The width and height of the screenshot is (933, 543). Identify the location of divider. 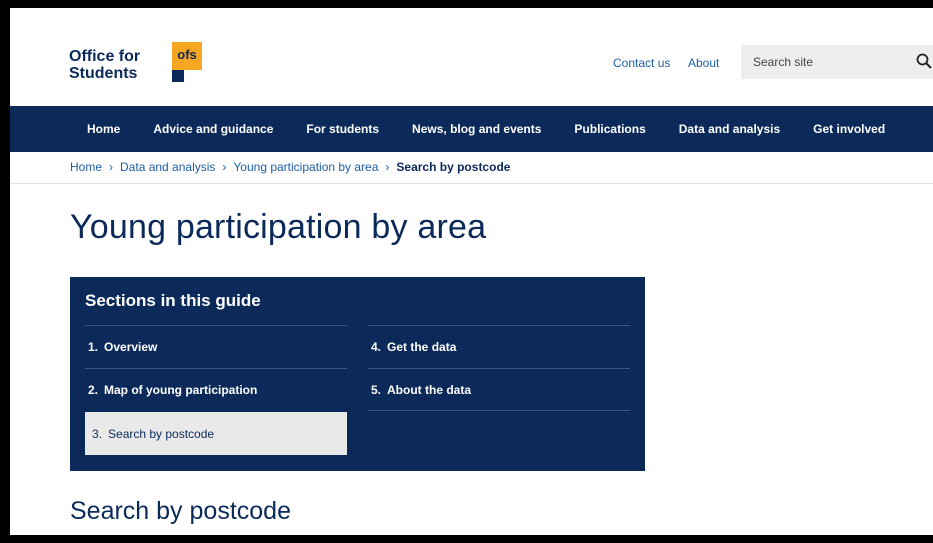
(471, 183).